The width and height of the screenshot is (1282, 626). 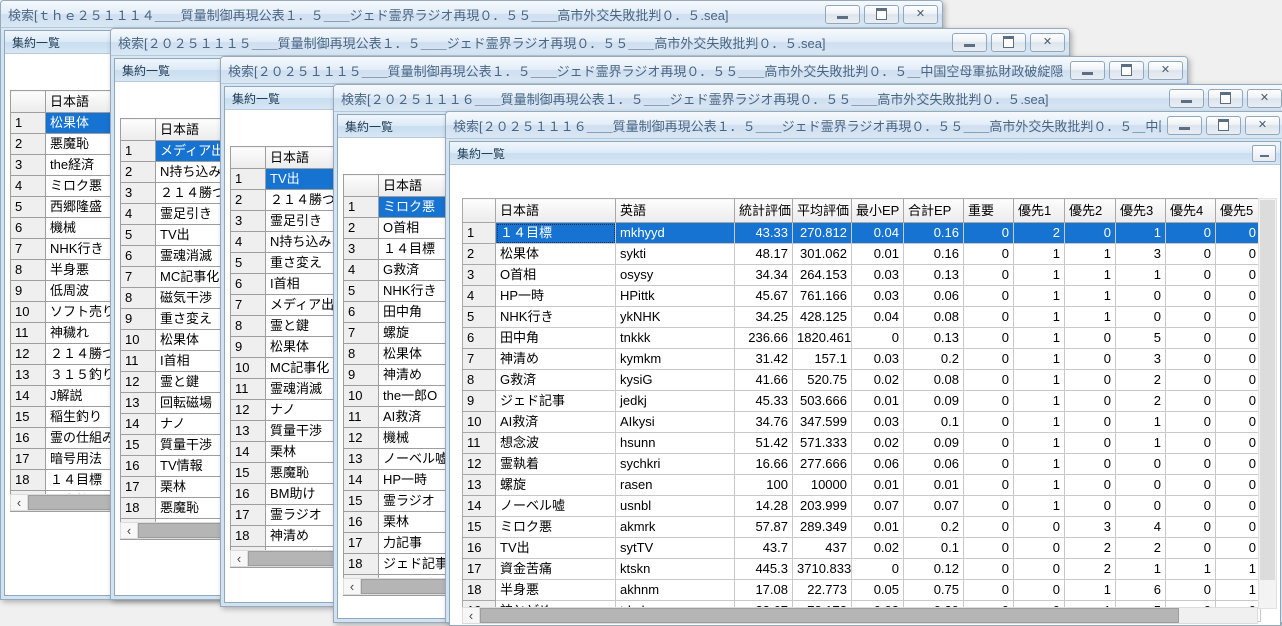 What do you see at coordinates (675, 548) in the screenshot?
I see `cell: sytTV` at bounding box center [675, 548].